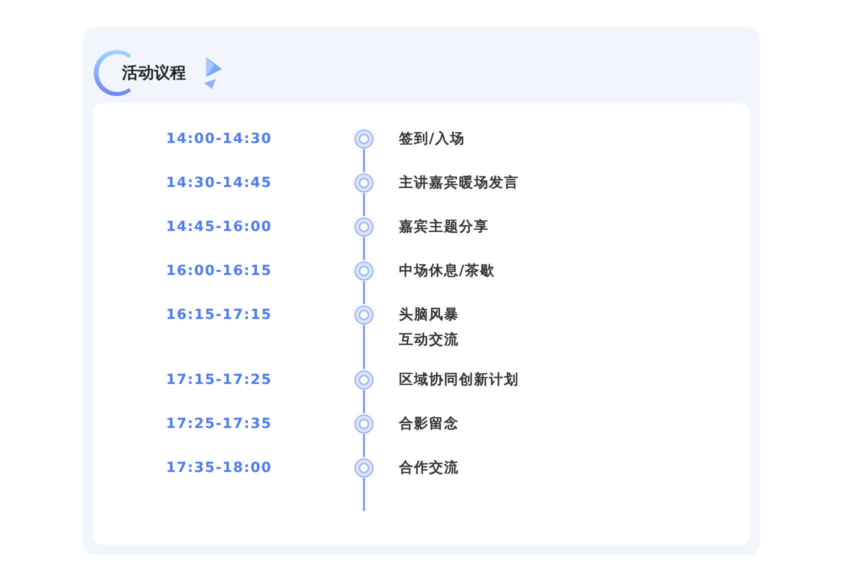 Image resolution: width=858 pixels, height=577 pixels. What do you see at coordinates (432, 139) in the screenshot?
I see `agenda-item: 签到/入场` at bounding box center [432, 139].